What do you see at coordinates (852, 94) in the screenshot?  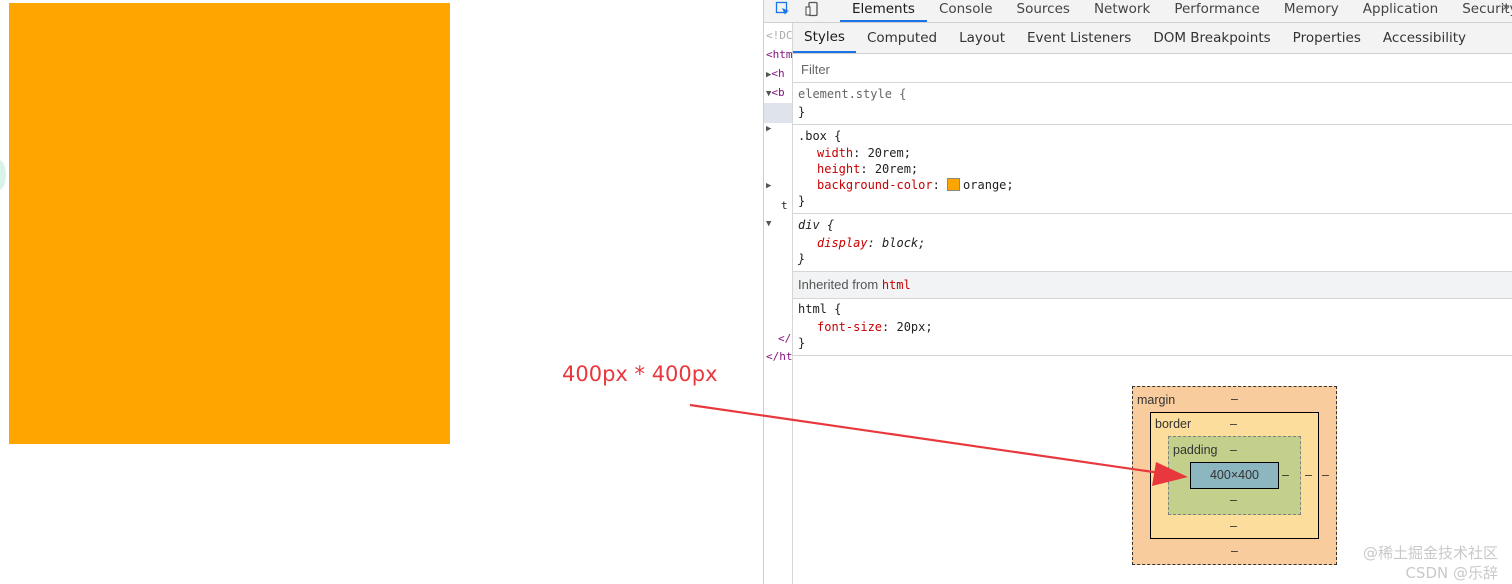 I see `rule-selector: element.style {` at bounding box center [852, 94].